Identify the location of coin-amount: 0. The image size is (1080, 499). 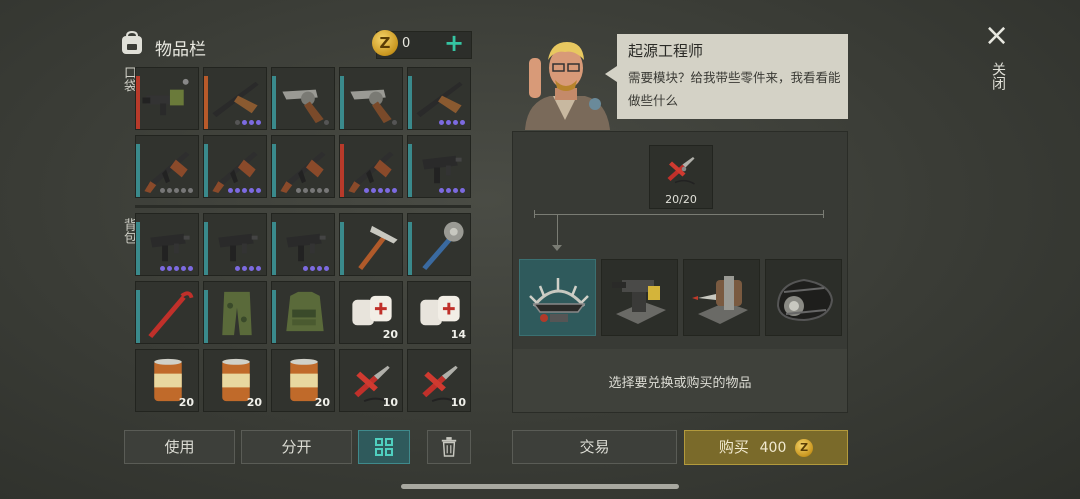
(406, 43).